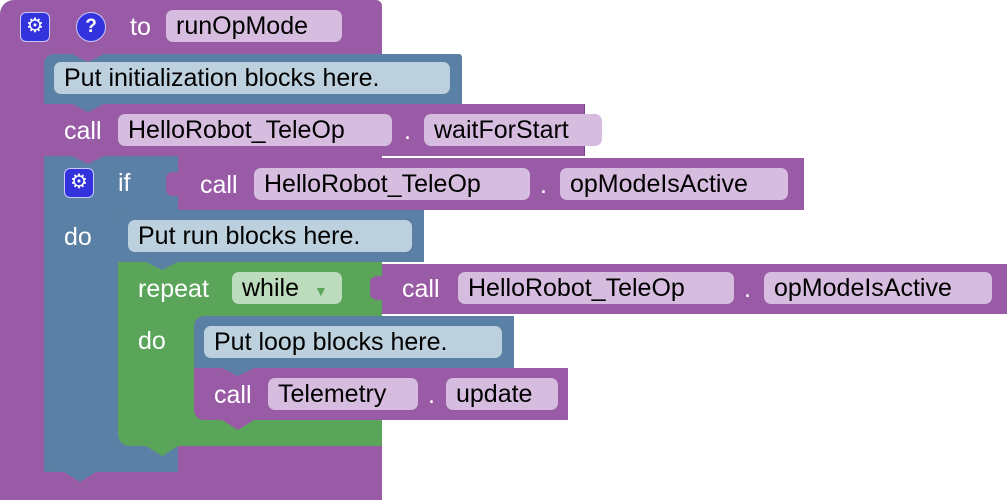 The height and width of the screenshot is (500, 1007). Describe the element at coordinates (254, 26) in the screenshot. I see `procedure-name-field: runOpMode` at that location.